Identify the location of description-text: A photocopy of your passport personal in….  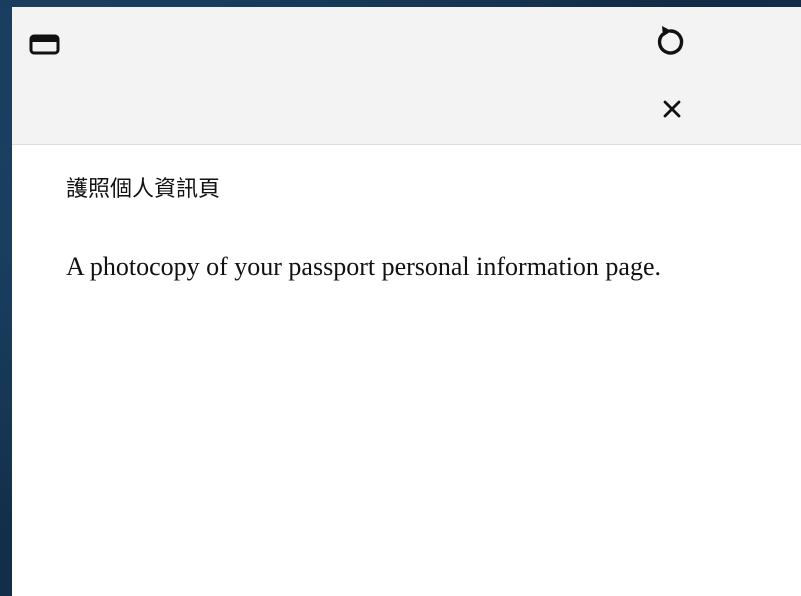
(363, 266).